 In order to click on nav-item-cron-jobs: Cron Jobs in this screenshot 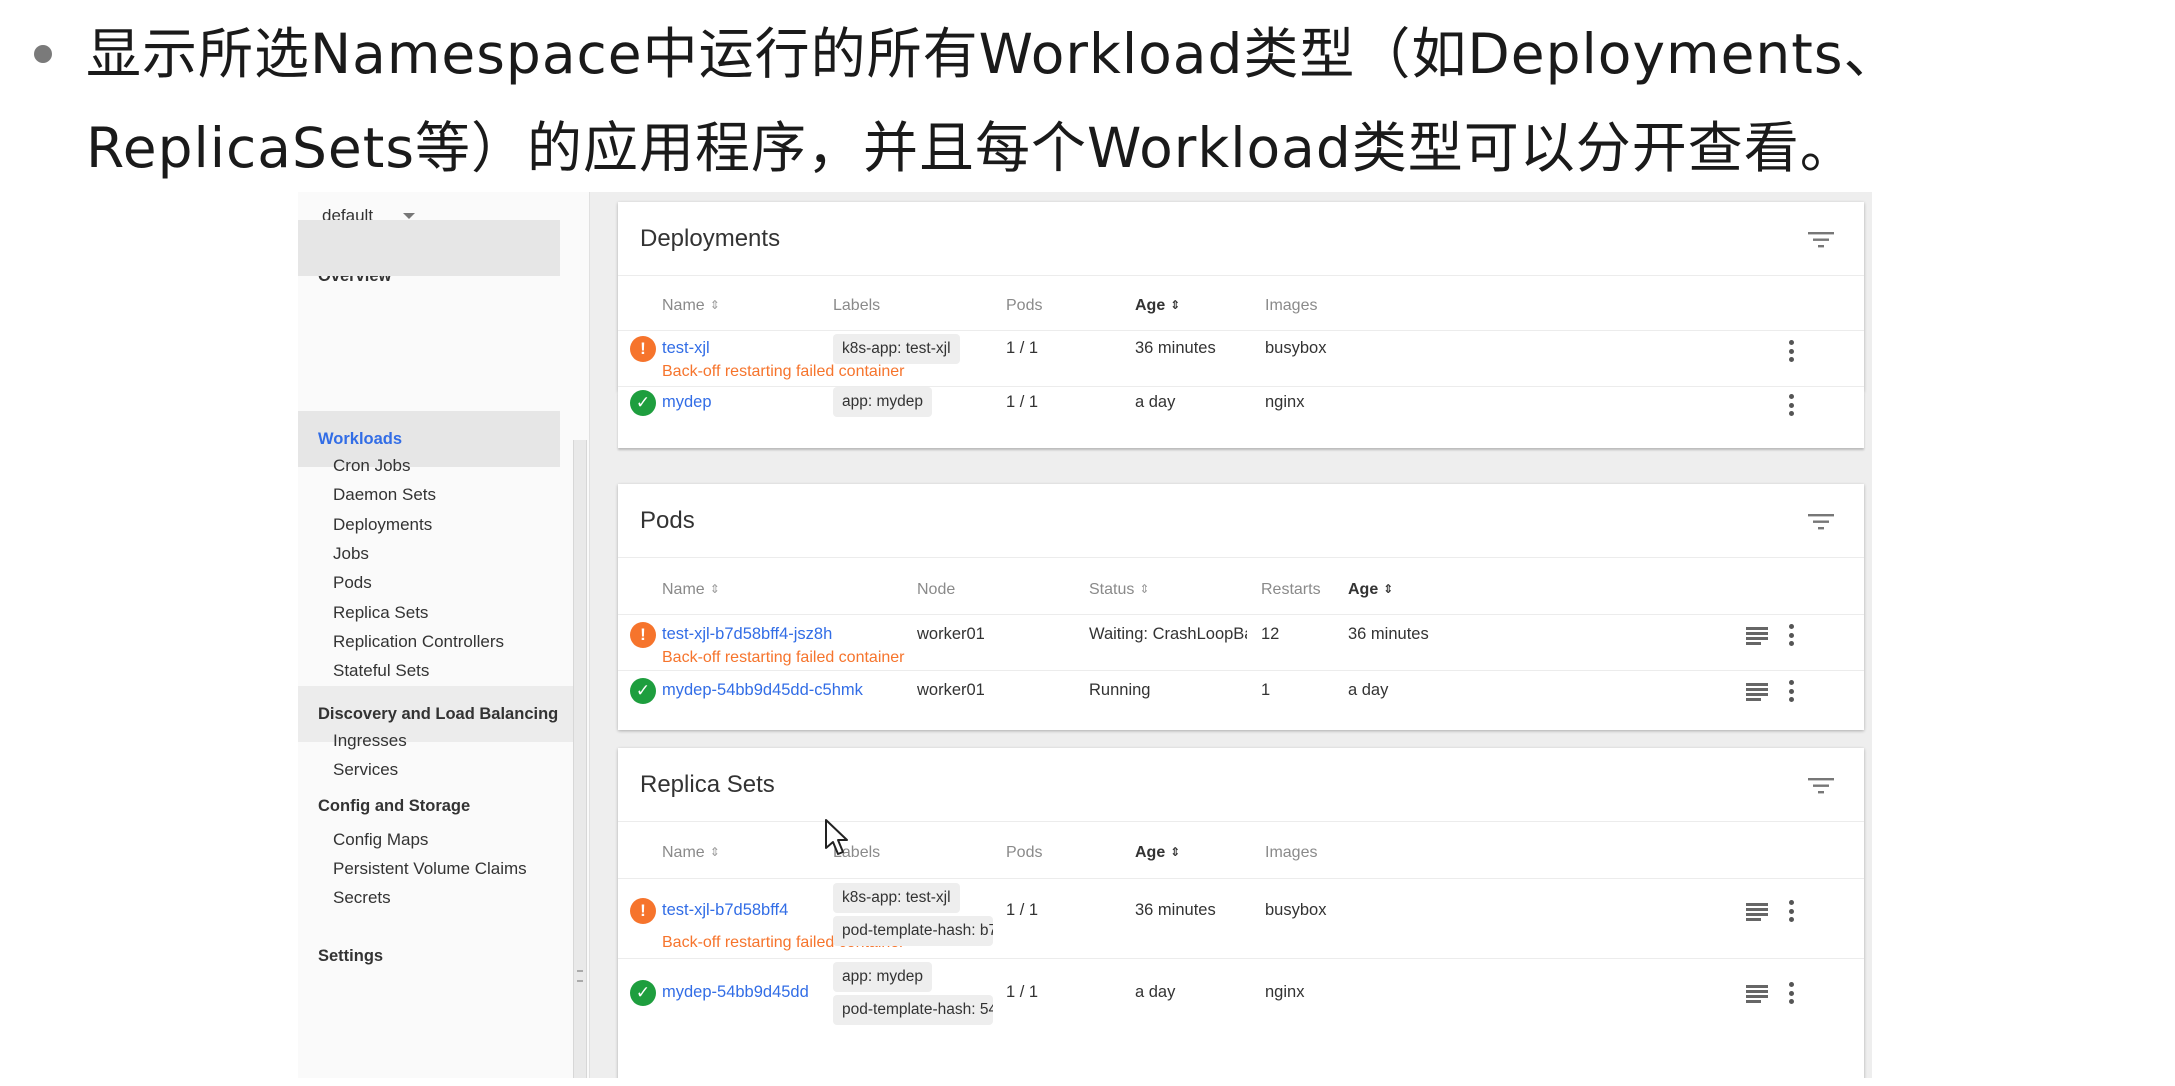, I will do `click(371, 466)`.